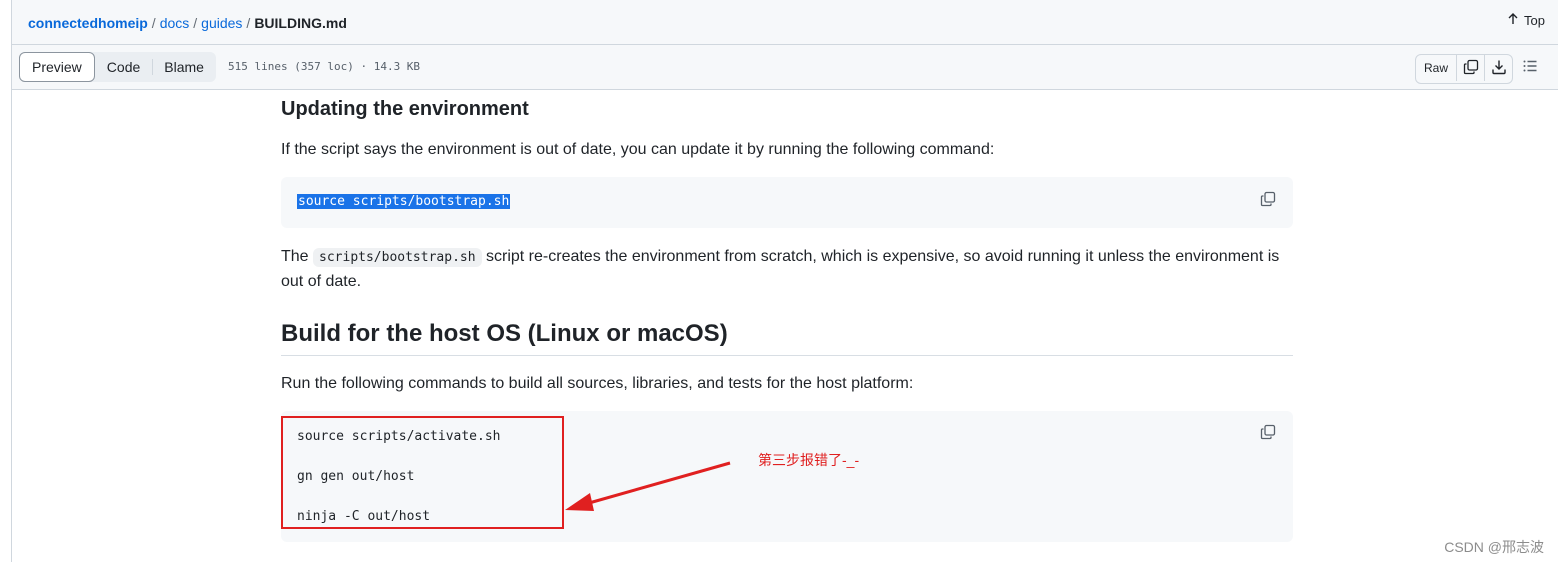  I want to click on view-mode-switch: Preview Code Blame, so click(117, 67).